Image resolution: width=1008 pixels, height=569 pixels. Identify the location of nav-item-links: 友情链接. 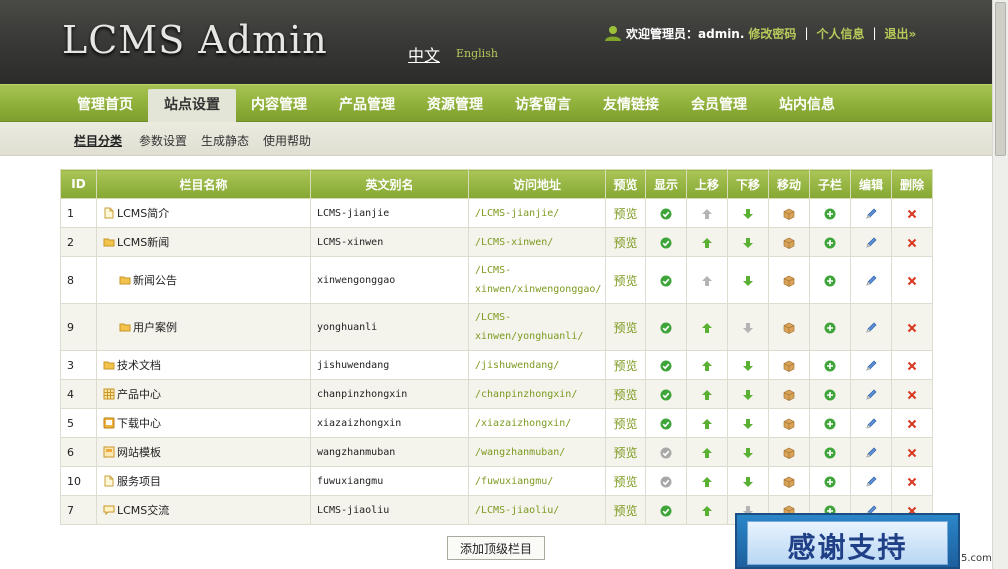
(631, 105).